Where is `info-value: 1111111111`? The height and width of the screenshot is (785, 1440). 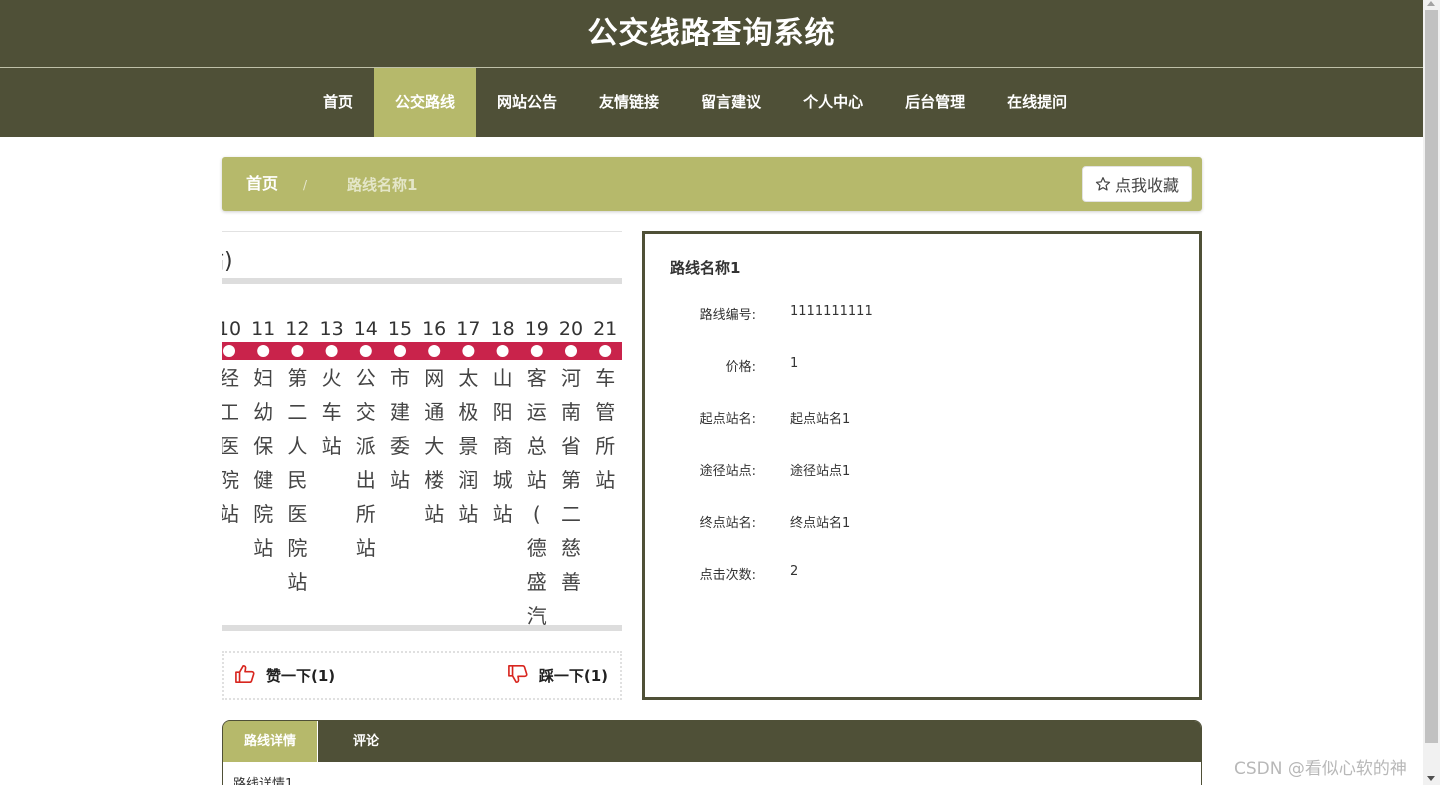
info-value: 1111111111 is located at coordinates (831, 311).